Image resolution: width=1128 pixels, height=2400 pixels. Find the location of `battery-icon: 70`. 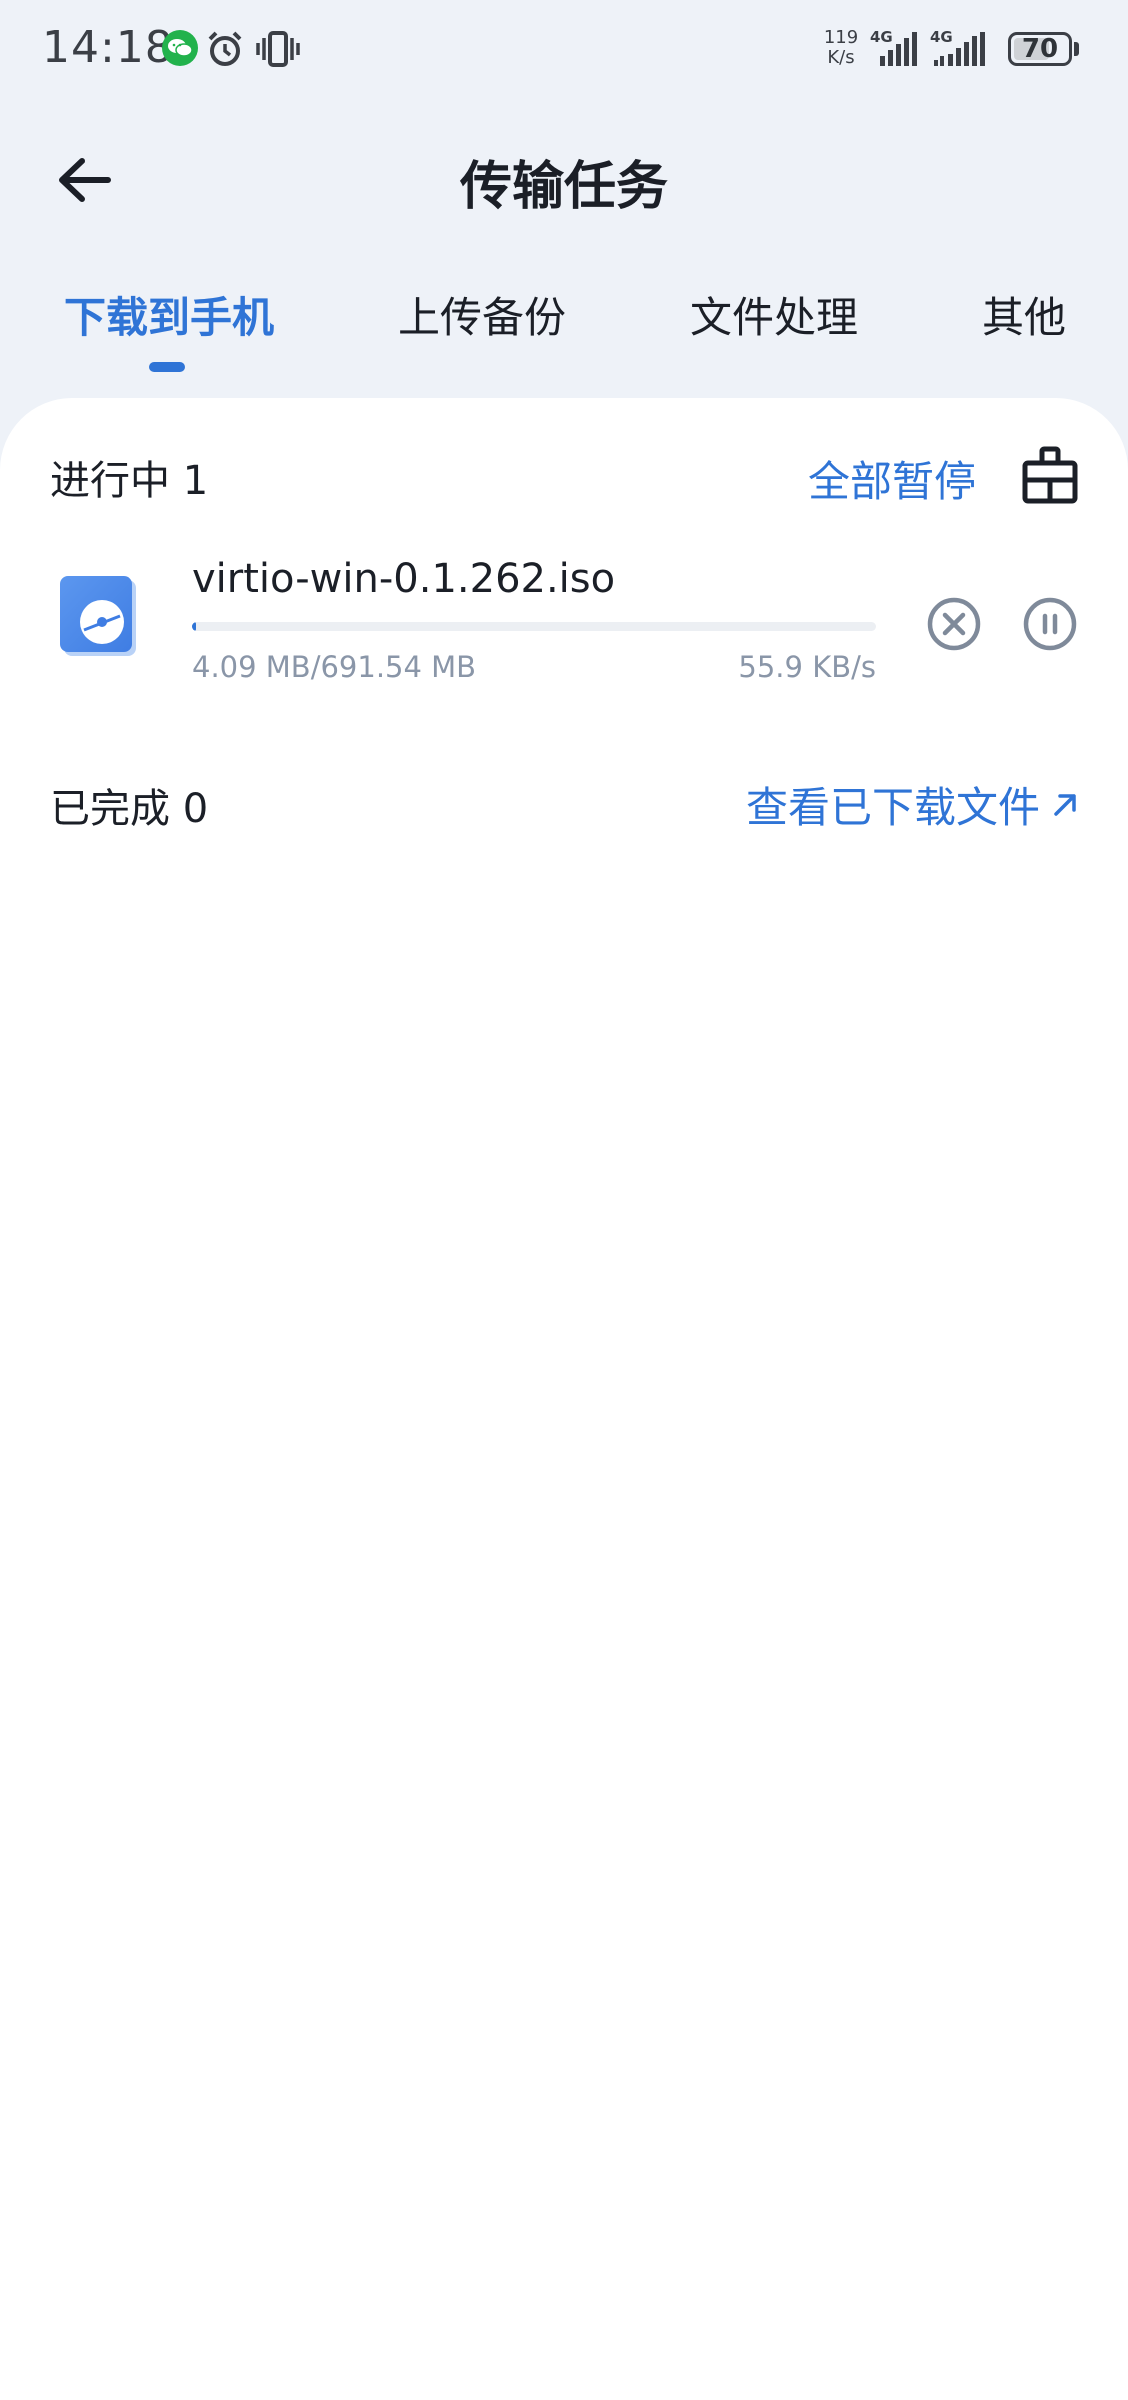

battery-icon: 70 is located at coordinates (1040, 49).